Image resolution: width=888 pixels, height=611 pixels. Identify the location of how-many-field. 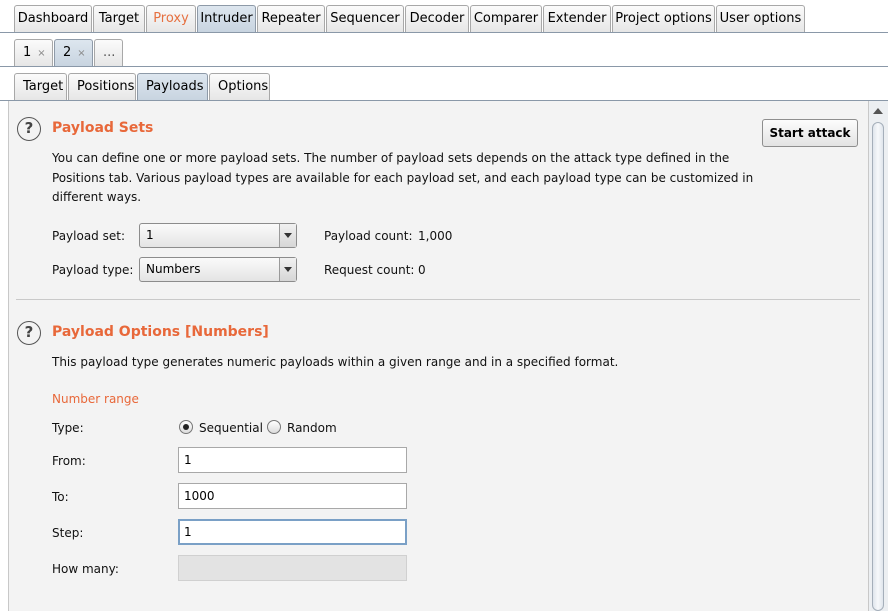
(292, 568).